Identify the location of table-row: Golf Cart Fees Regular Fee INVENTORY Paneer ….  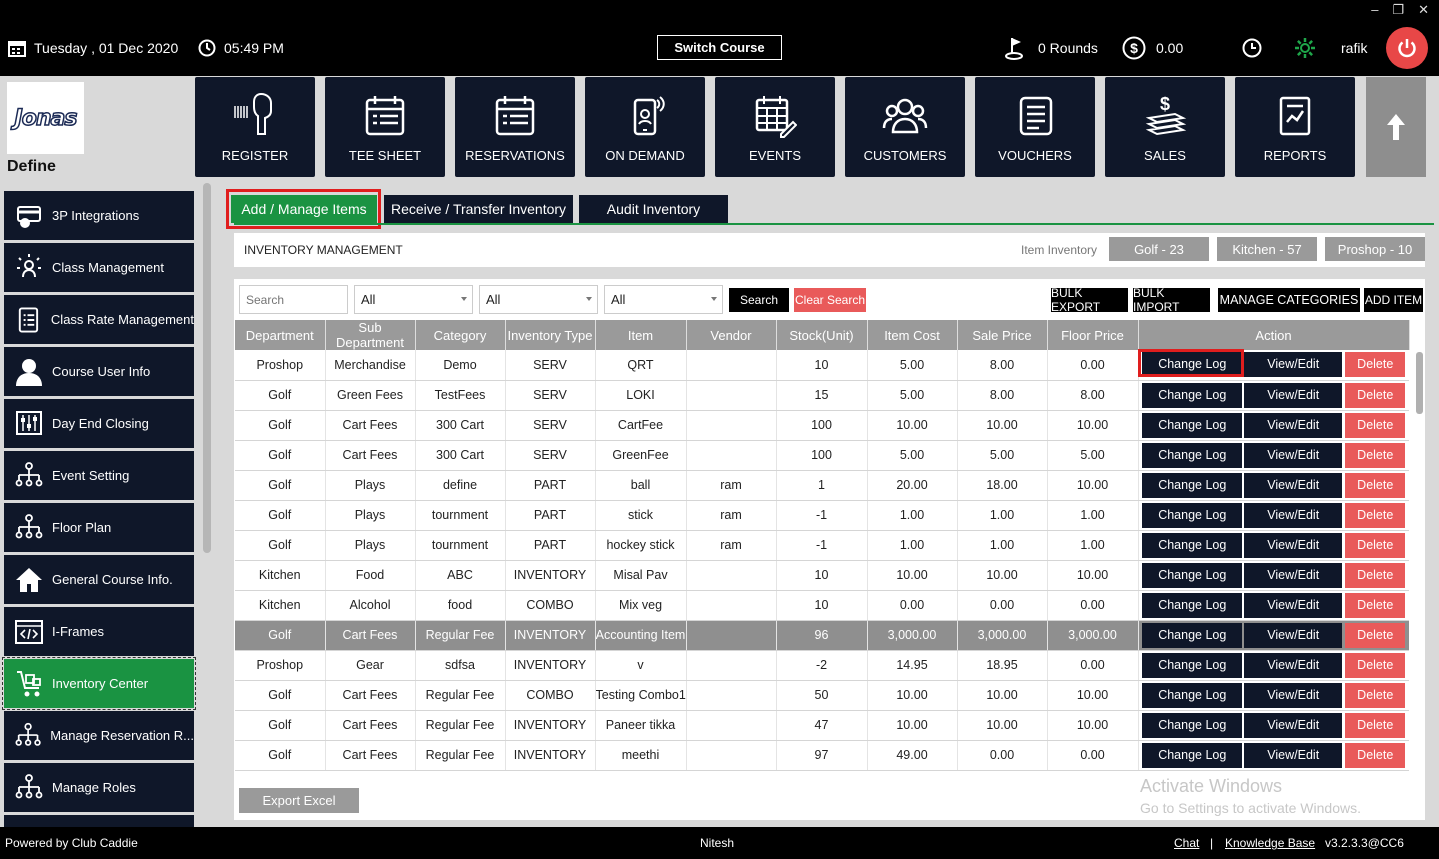
(822, 725).